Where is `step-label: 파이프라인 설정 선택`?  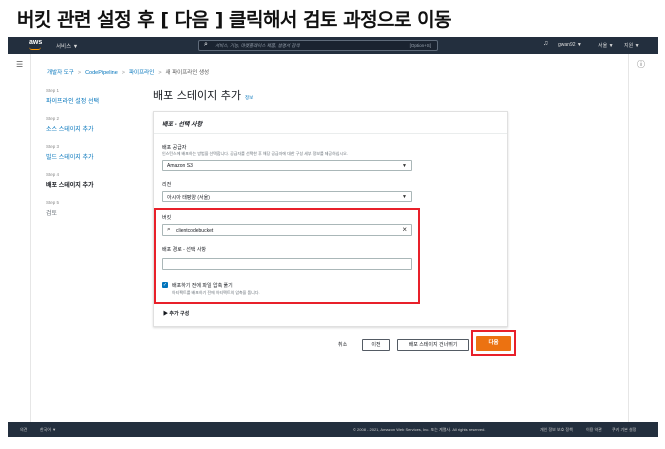 step-label: 파이프라인 설정 선택 is located at coordinates (91, 100).